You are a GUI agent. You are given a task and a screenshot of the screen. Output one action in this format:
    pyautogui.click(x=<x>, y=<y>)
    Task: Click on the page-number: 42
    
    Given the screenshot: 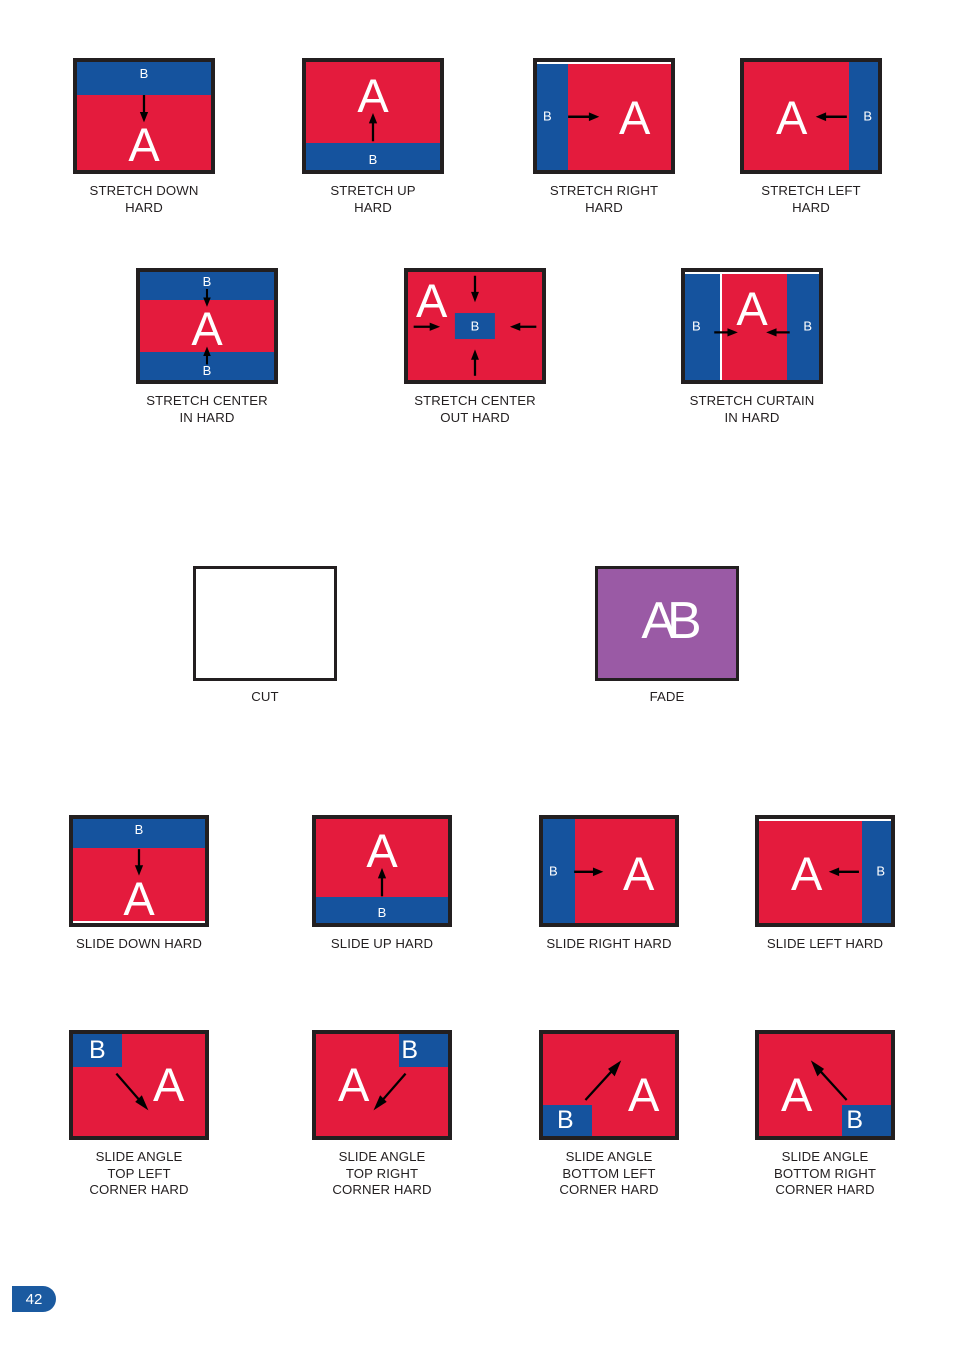 What is the action you would take?
    pyautogui.click(x=34, y=1299)
    